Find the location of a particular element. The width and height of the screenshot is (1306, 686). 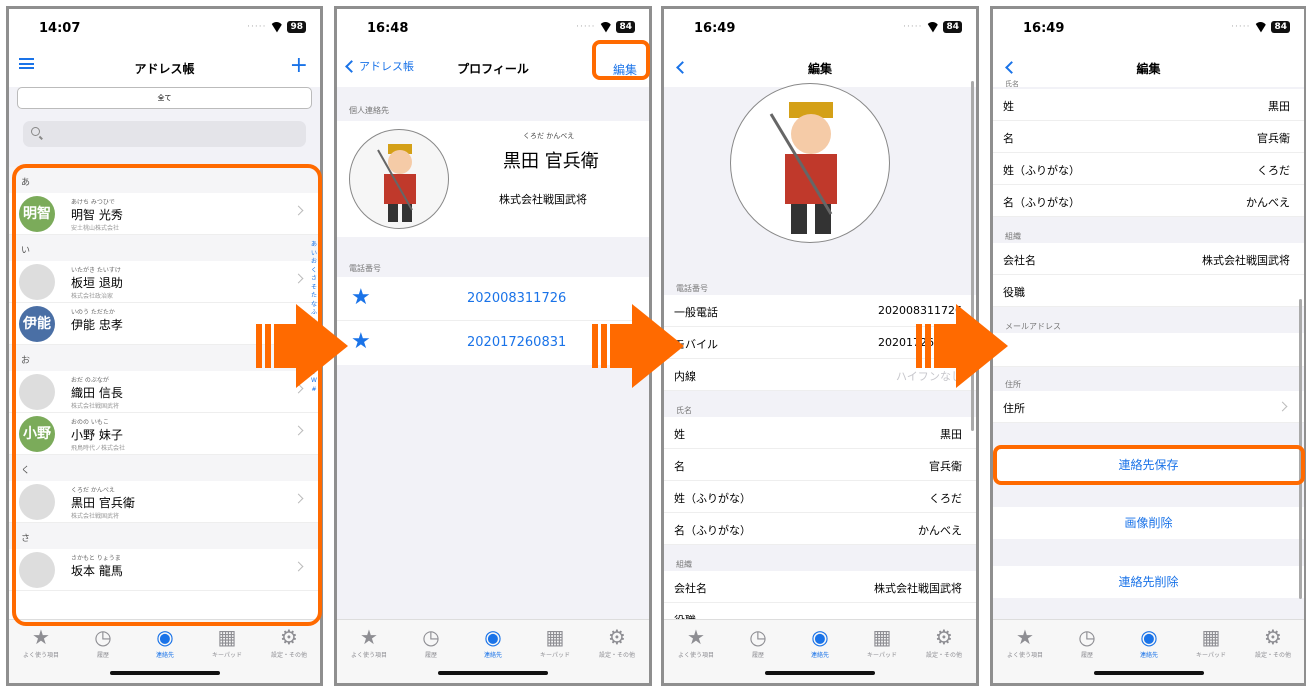

address-row: 住所 is located at coordinates (1148, 407).